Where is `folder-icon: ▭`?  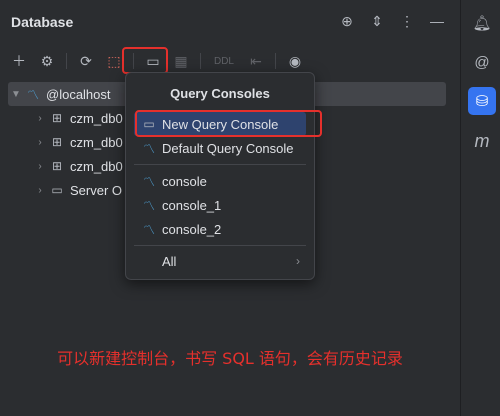 folder-icon: ▭ is located at coordinates (57, 190).